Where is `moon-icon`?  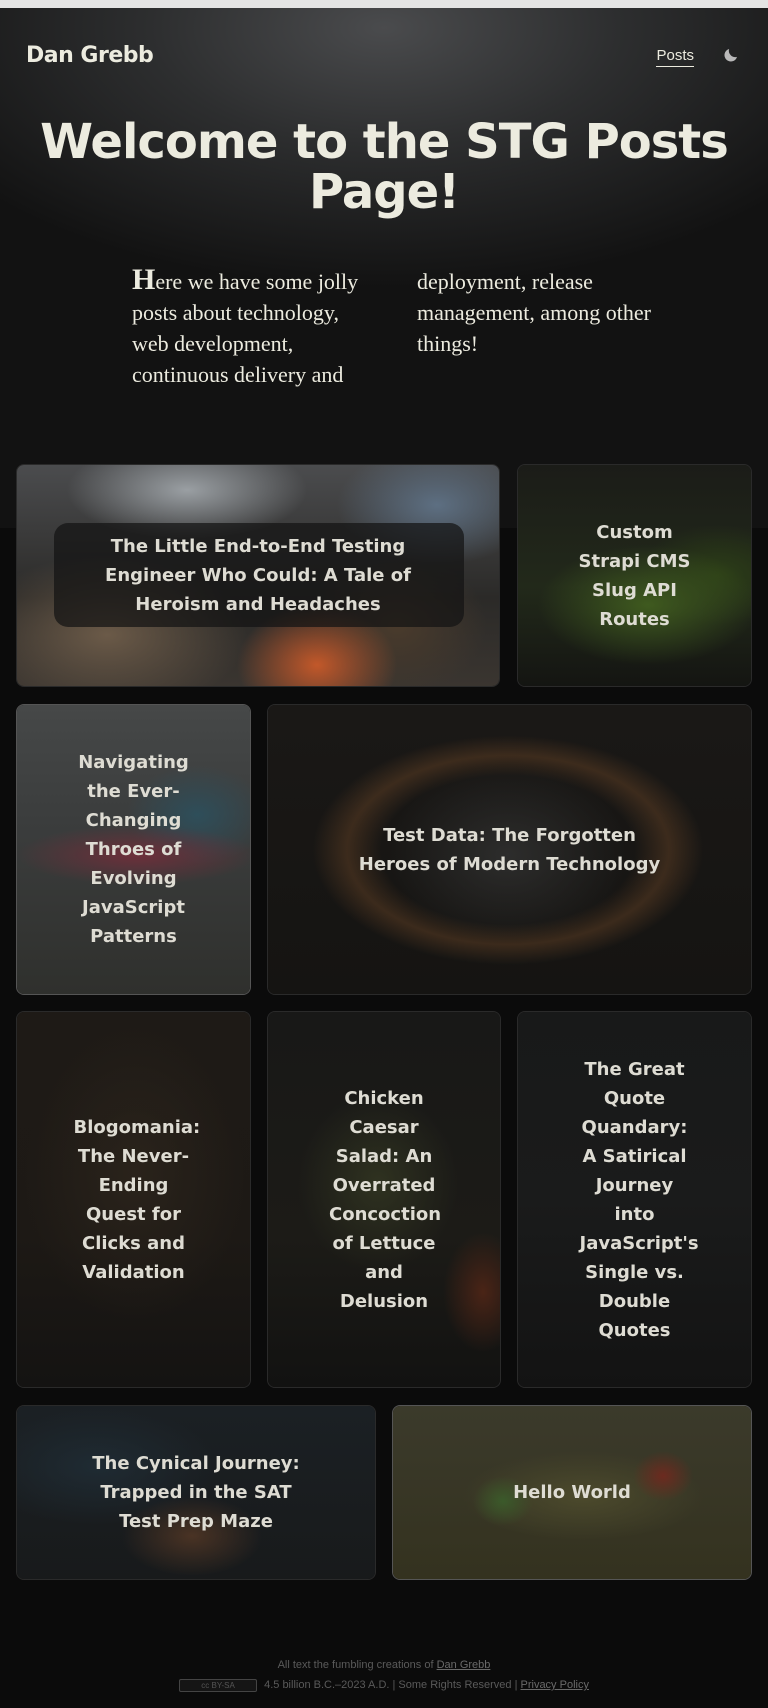 moon-icon is located at coordinates (730, 55).